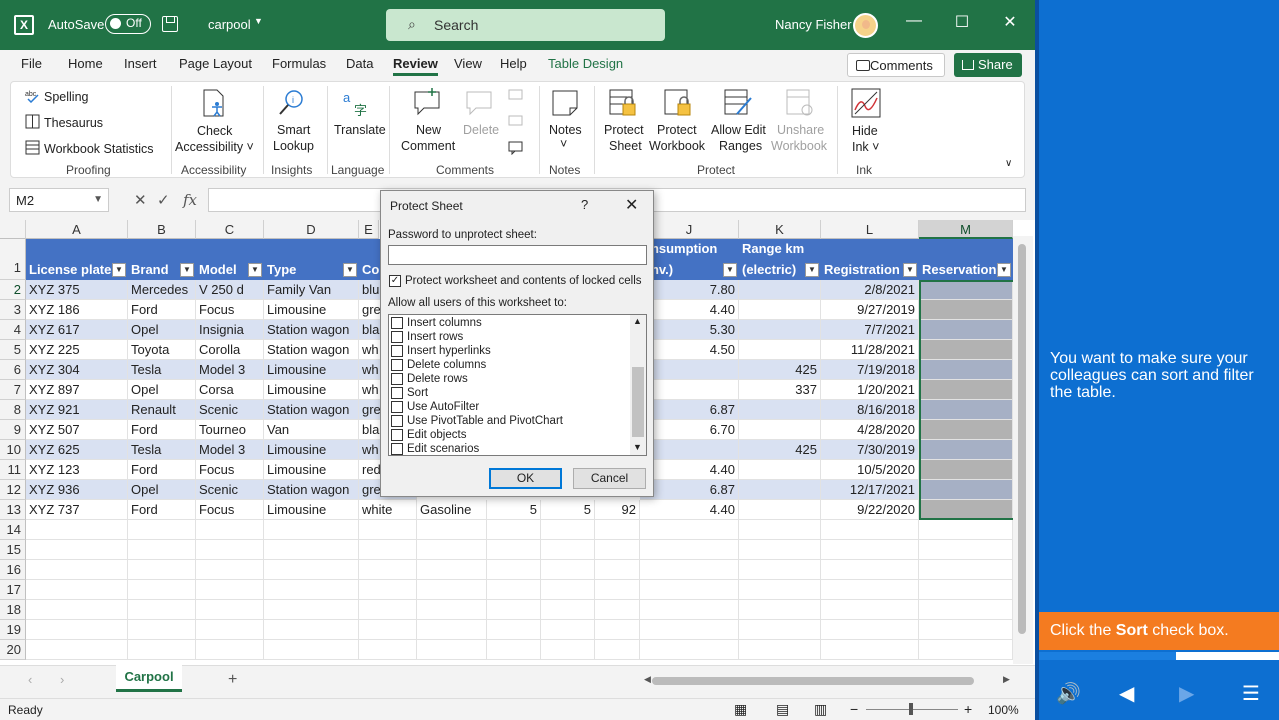  What do you see at coordinates (293, 146) in the screenshot?
I see `smart-lookup-line2: Lookup` at bounding box center [293, 146].